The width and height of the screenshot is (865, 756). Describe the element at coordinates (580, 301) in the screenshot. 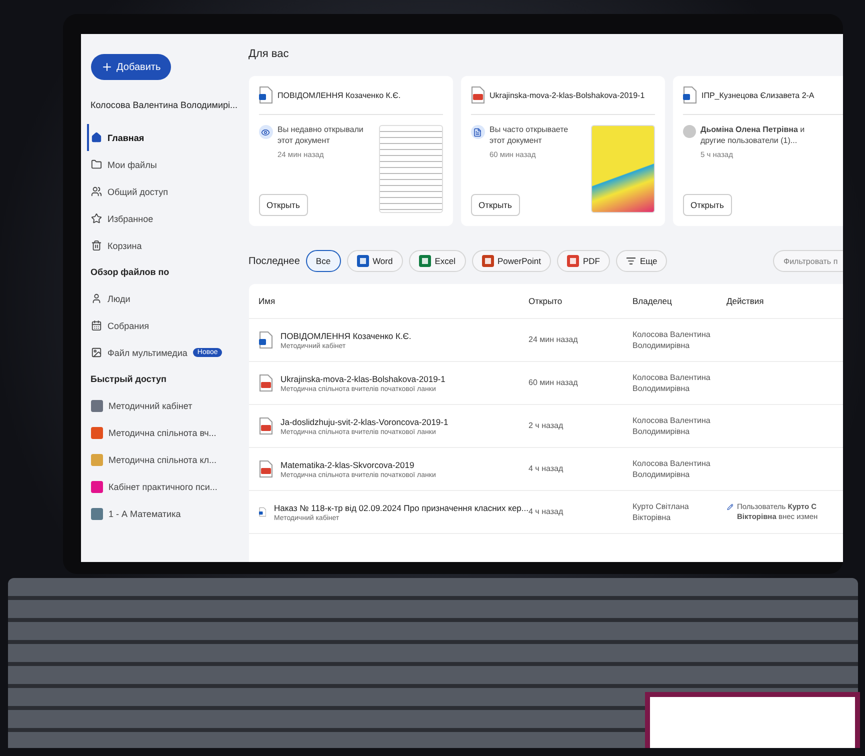

I see `column-header: Открыто` at that location.